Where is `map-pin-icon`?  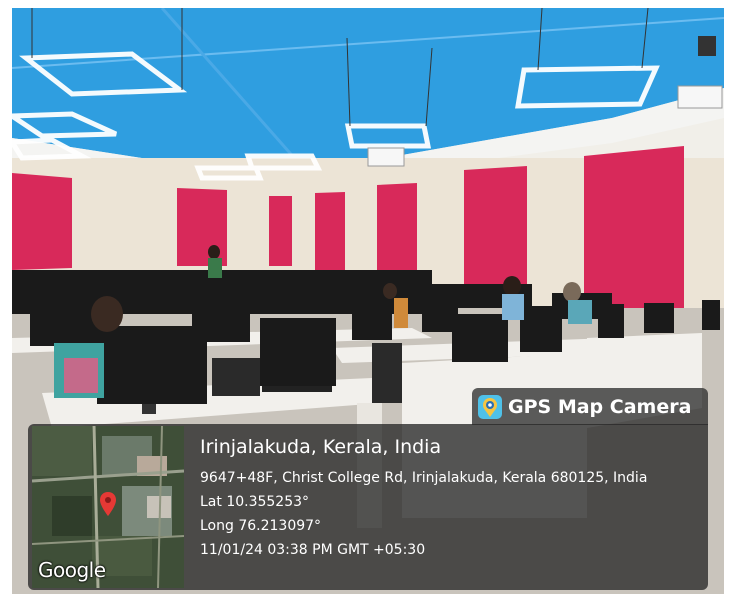 map-pin-icon is located at coordinates (108, 506).